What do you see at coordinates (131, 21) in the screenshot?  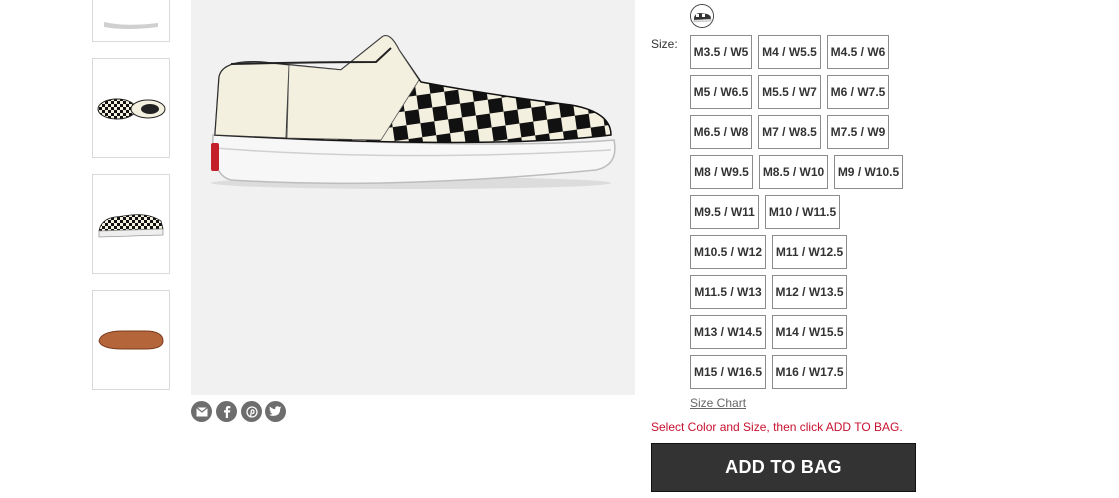 I see `thumbnail-side` at bounding box center [131, 21].